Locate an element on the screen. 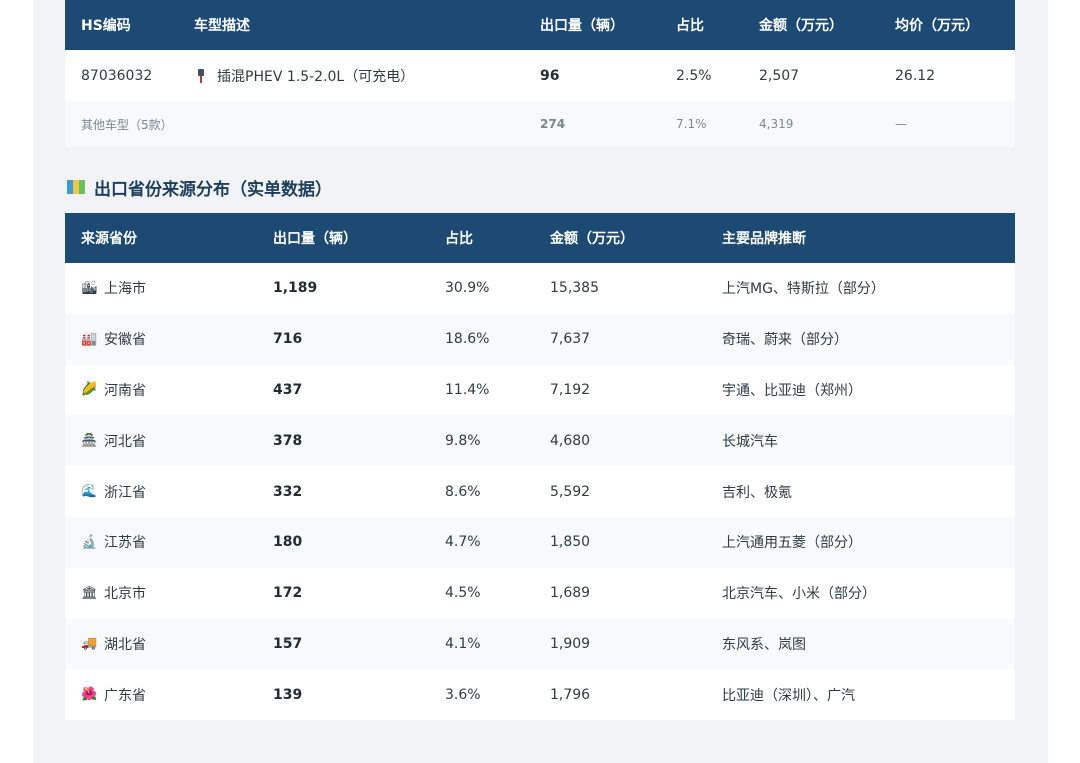 Image resolution: width=1080 pixels, height=763 pixels. model-desc-cell: 插混PHEV 1.5-2.0L（可充电） is located at coordinates (351, 75).